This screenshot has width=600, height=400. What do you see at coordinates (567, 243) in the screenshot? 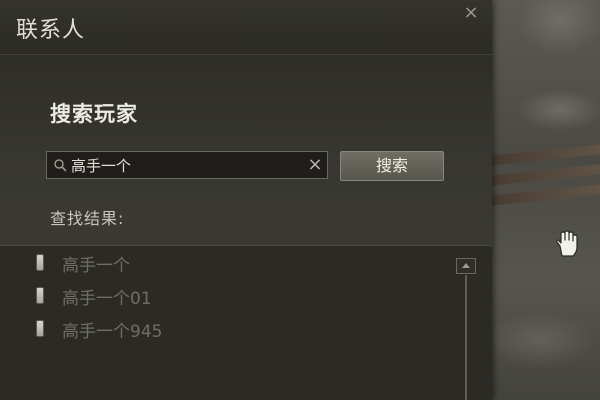
I see `hand-cursor-icon` at bounding box center [567, 243].